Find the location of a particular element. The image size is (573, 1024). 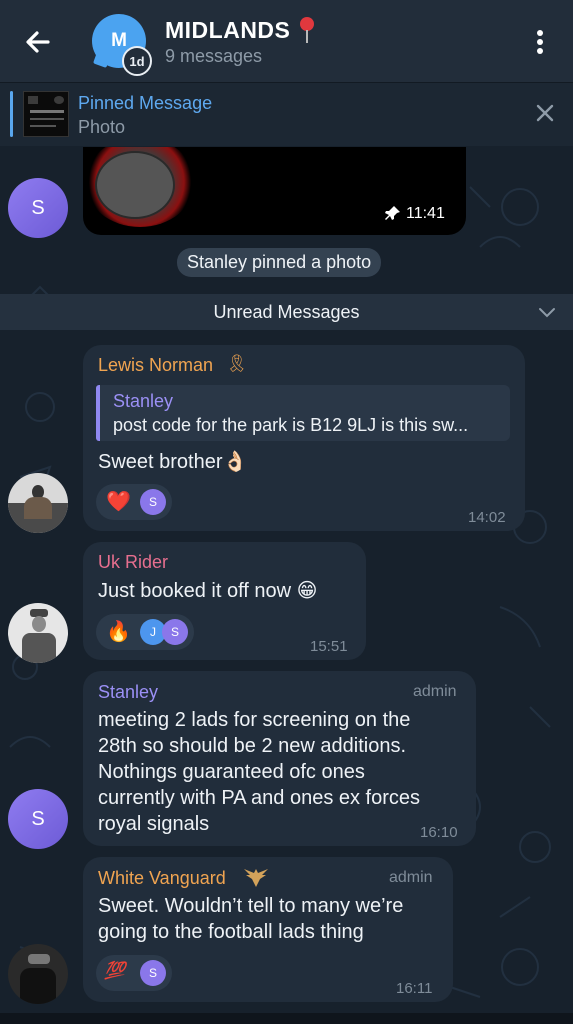

message-text-line: currently with PA and ones ex forces is located at coordinates (259, 798).